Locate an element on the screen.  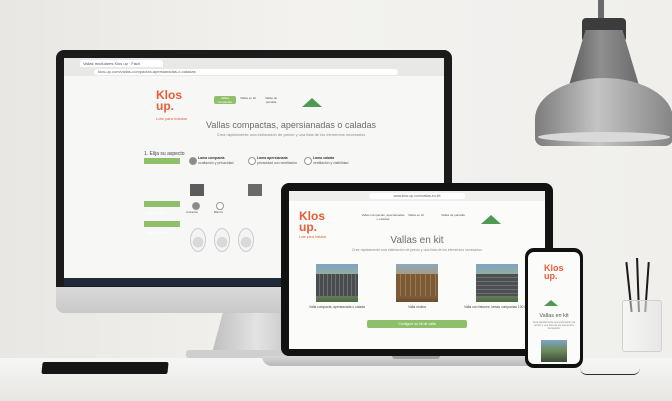
logo-triangle-icon is located at coordinates (312, 102).